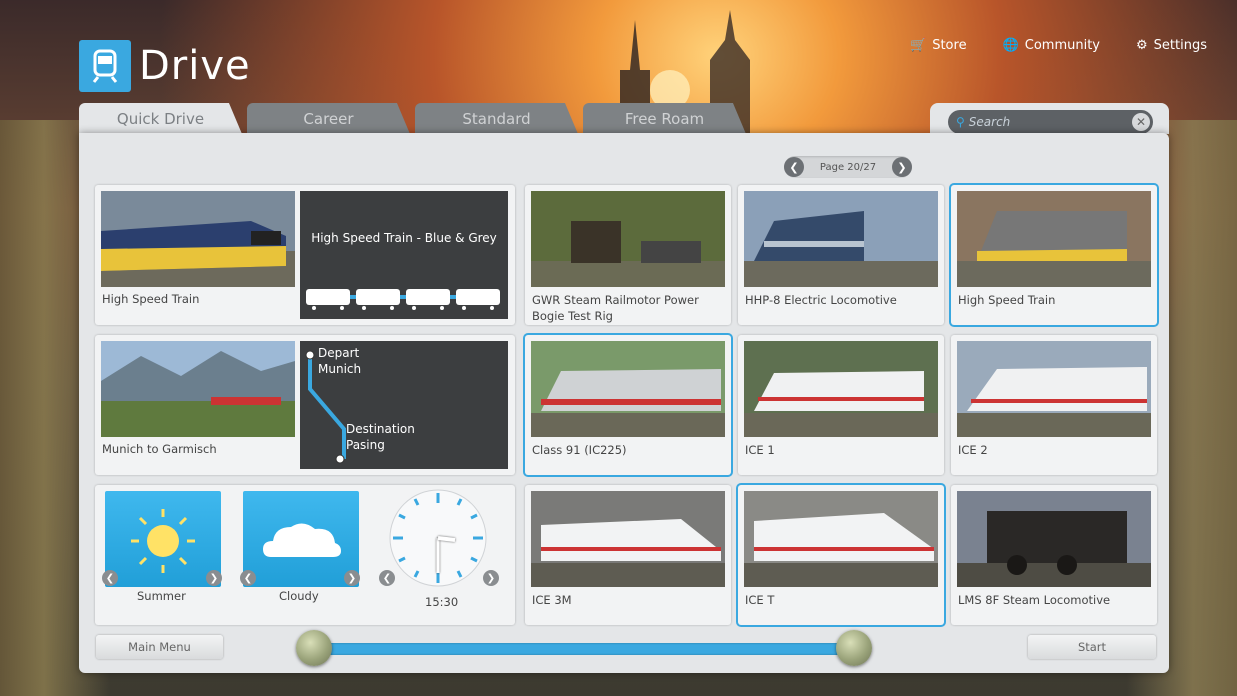 This screenshot has width=1237, height=696. What do you see at coordinates (1180, 45) in the screenshot?
I see `settings-label: Settings` at bounding box center [1180, 45].